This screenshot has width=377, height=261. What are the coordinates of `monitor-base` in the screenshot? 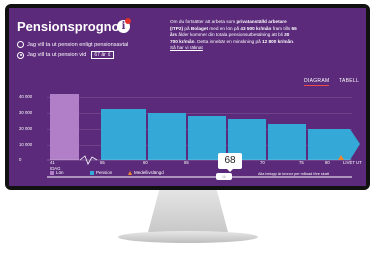 It's located at (188, 237).